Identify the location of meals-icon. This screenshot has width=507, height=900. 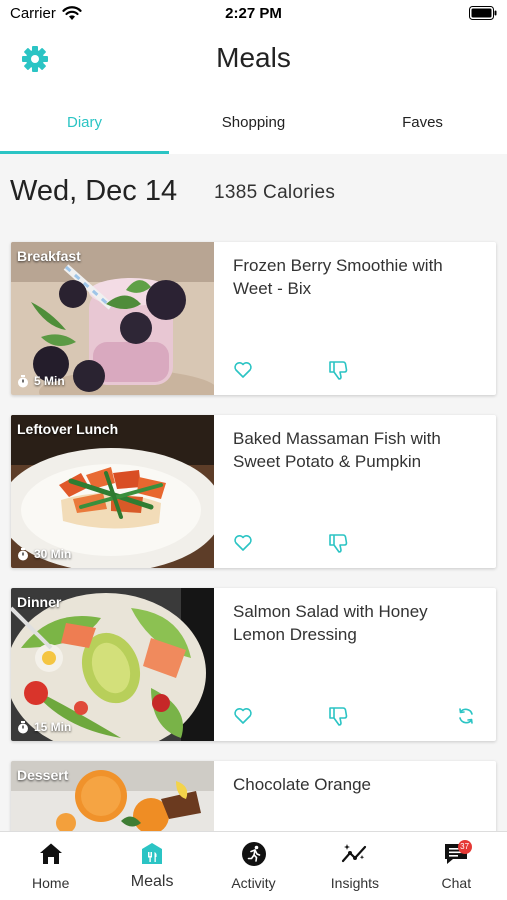
(152, 853).